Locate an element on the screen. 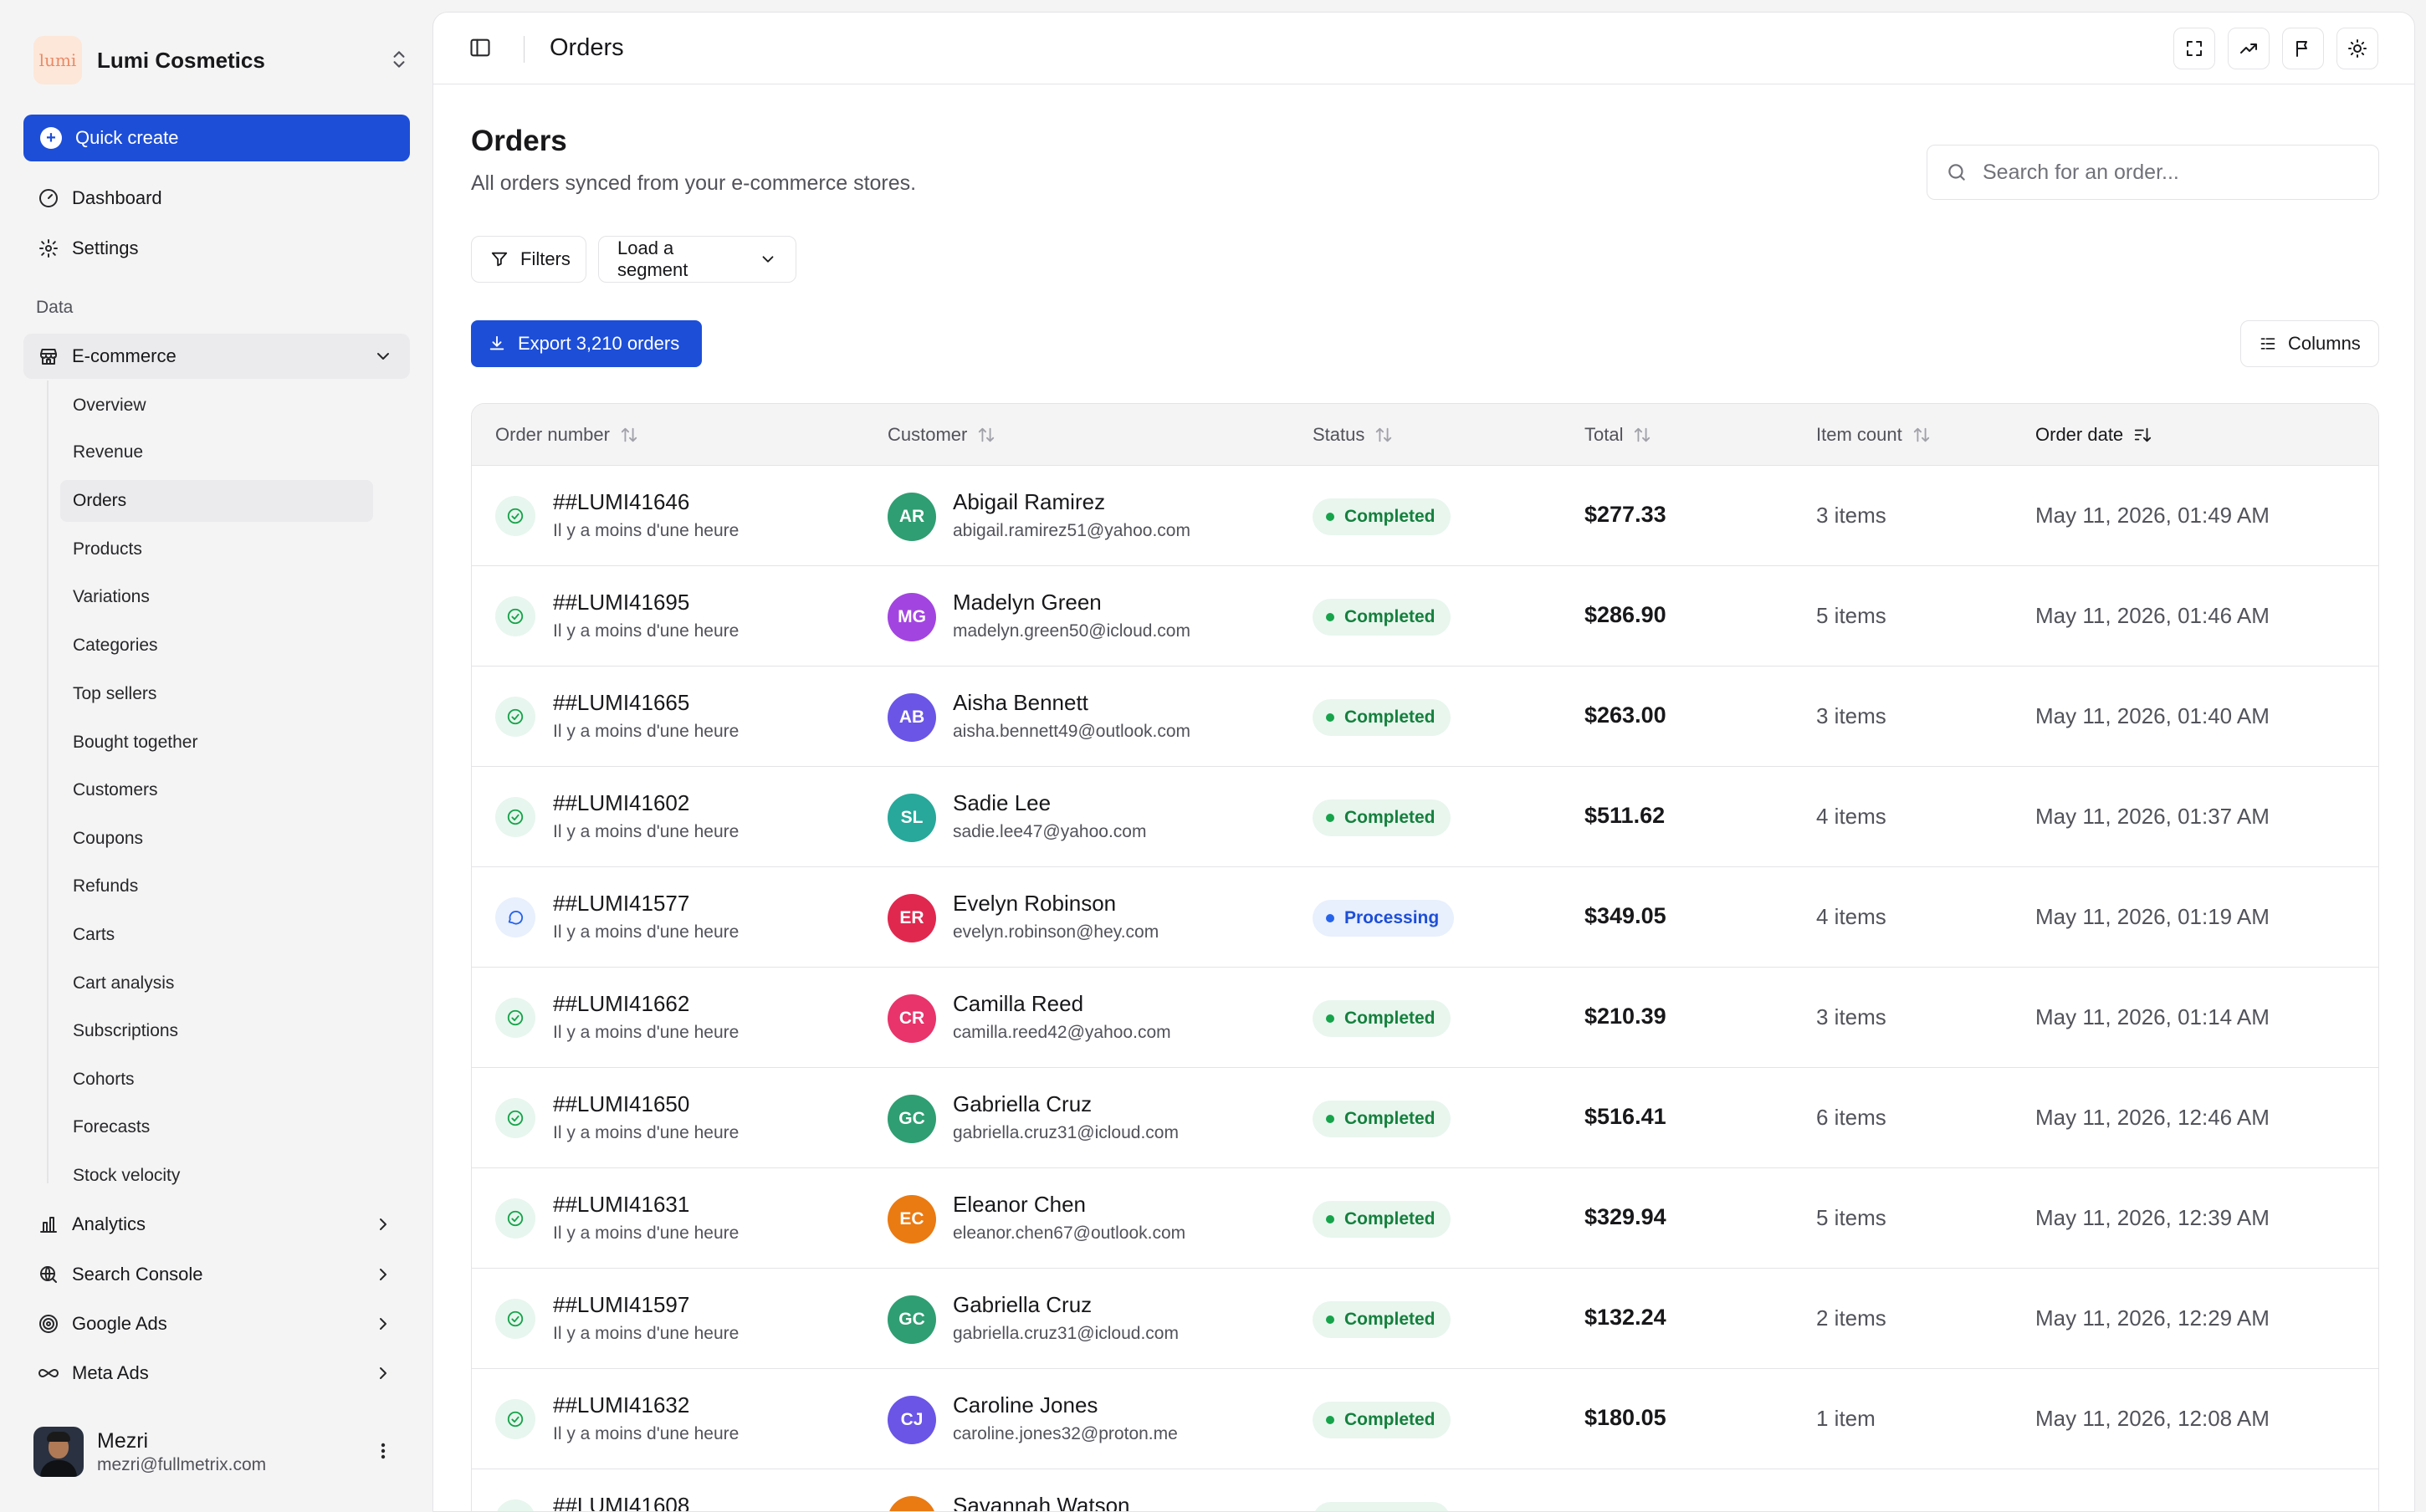 Image resolution: width=2426 pixels, height=1512 pixels. order-number: ##LUMI41646 is located at coordinates (621, 502).